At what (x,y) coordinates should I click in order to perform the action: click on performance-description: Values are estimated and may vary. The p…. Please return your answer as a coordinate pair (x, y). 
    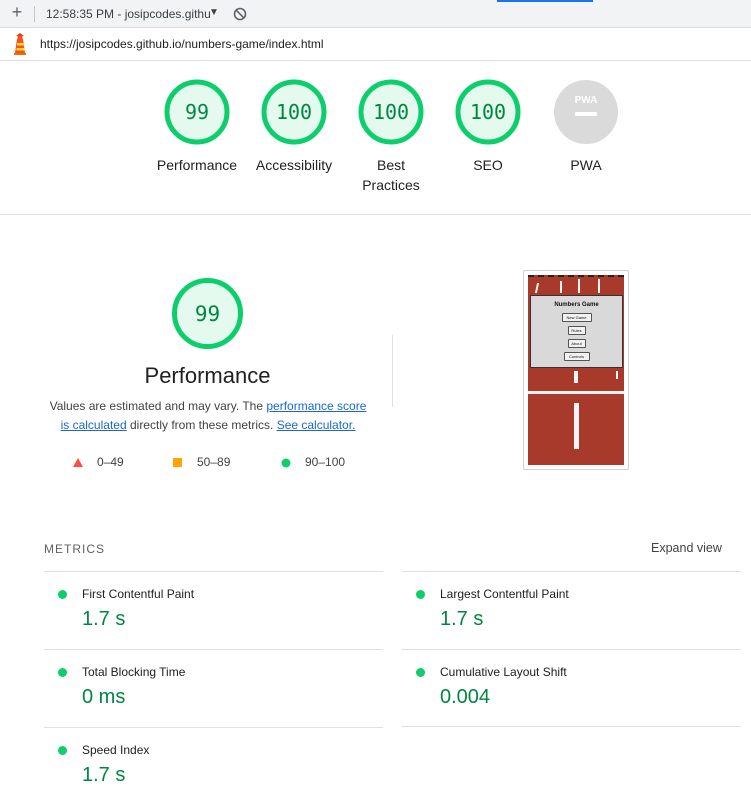
    Looking at the image, I should click on (208, 415).